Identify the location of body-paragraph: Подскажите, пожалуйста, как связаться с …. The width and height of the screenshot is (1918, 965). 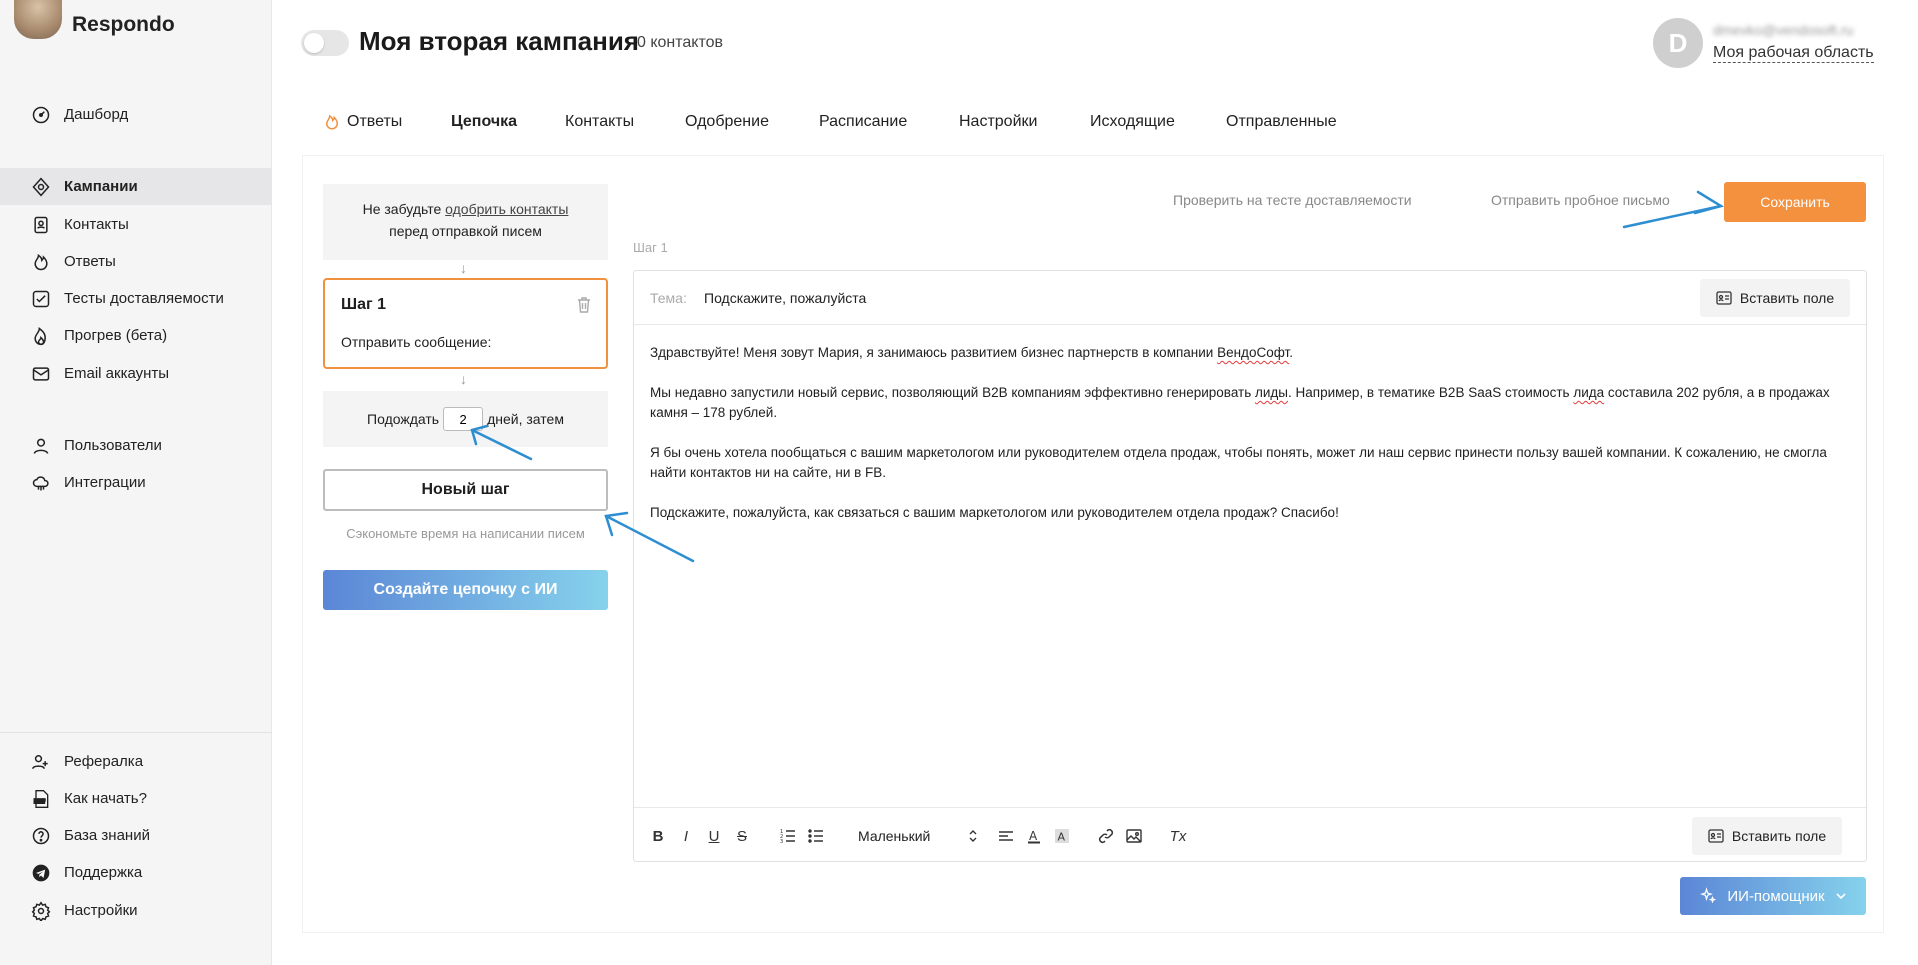
(994, 512).